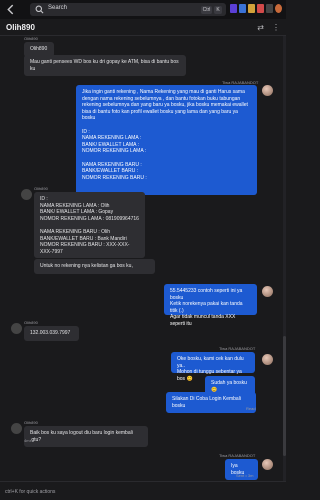 The width and height of the screenshot is (320, 500). What do you see at coordinates (27, 440) in the screenshot?
I see `message-time: 4m` at bounding box center [27, 440].